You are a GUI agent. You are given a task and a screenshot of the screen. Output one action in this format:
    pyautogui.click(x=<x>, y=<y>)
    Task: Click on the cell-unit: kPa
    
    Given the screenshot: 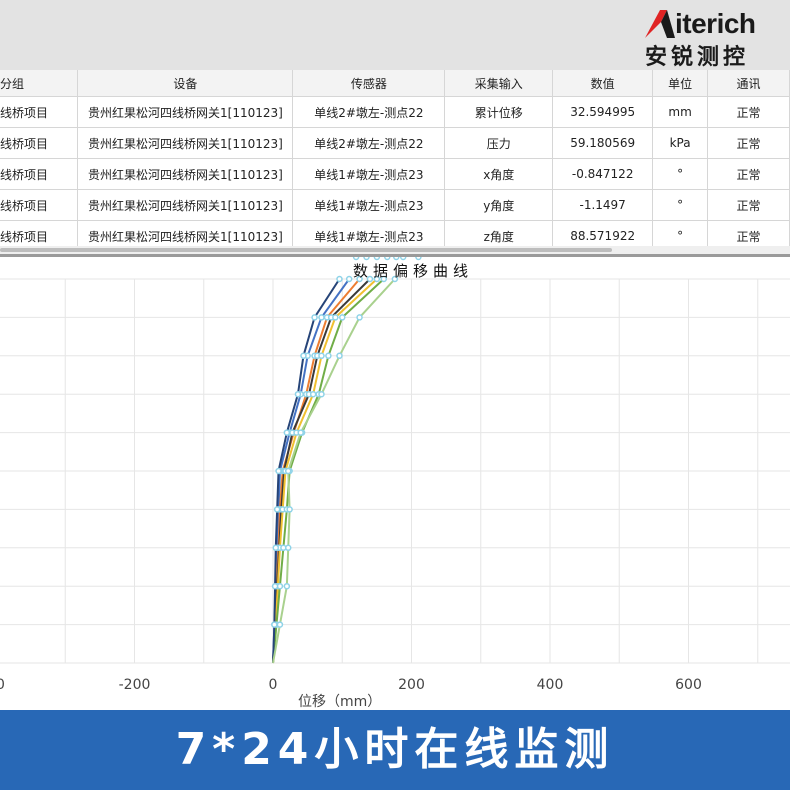 What is the action you would take?
    pyautogui.click(x=680, y=143)
    